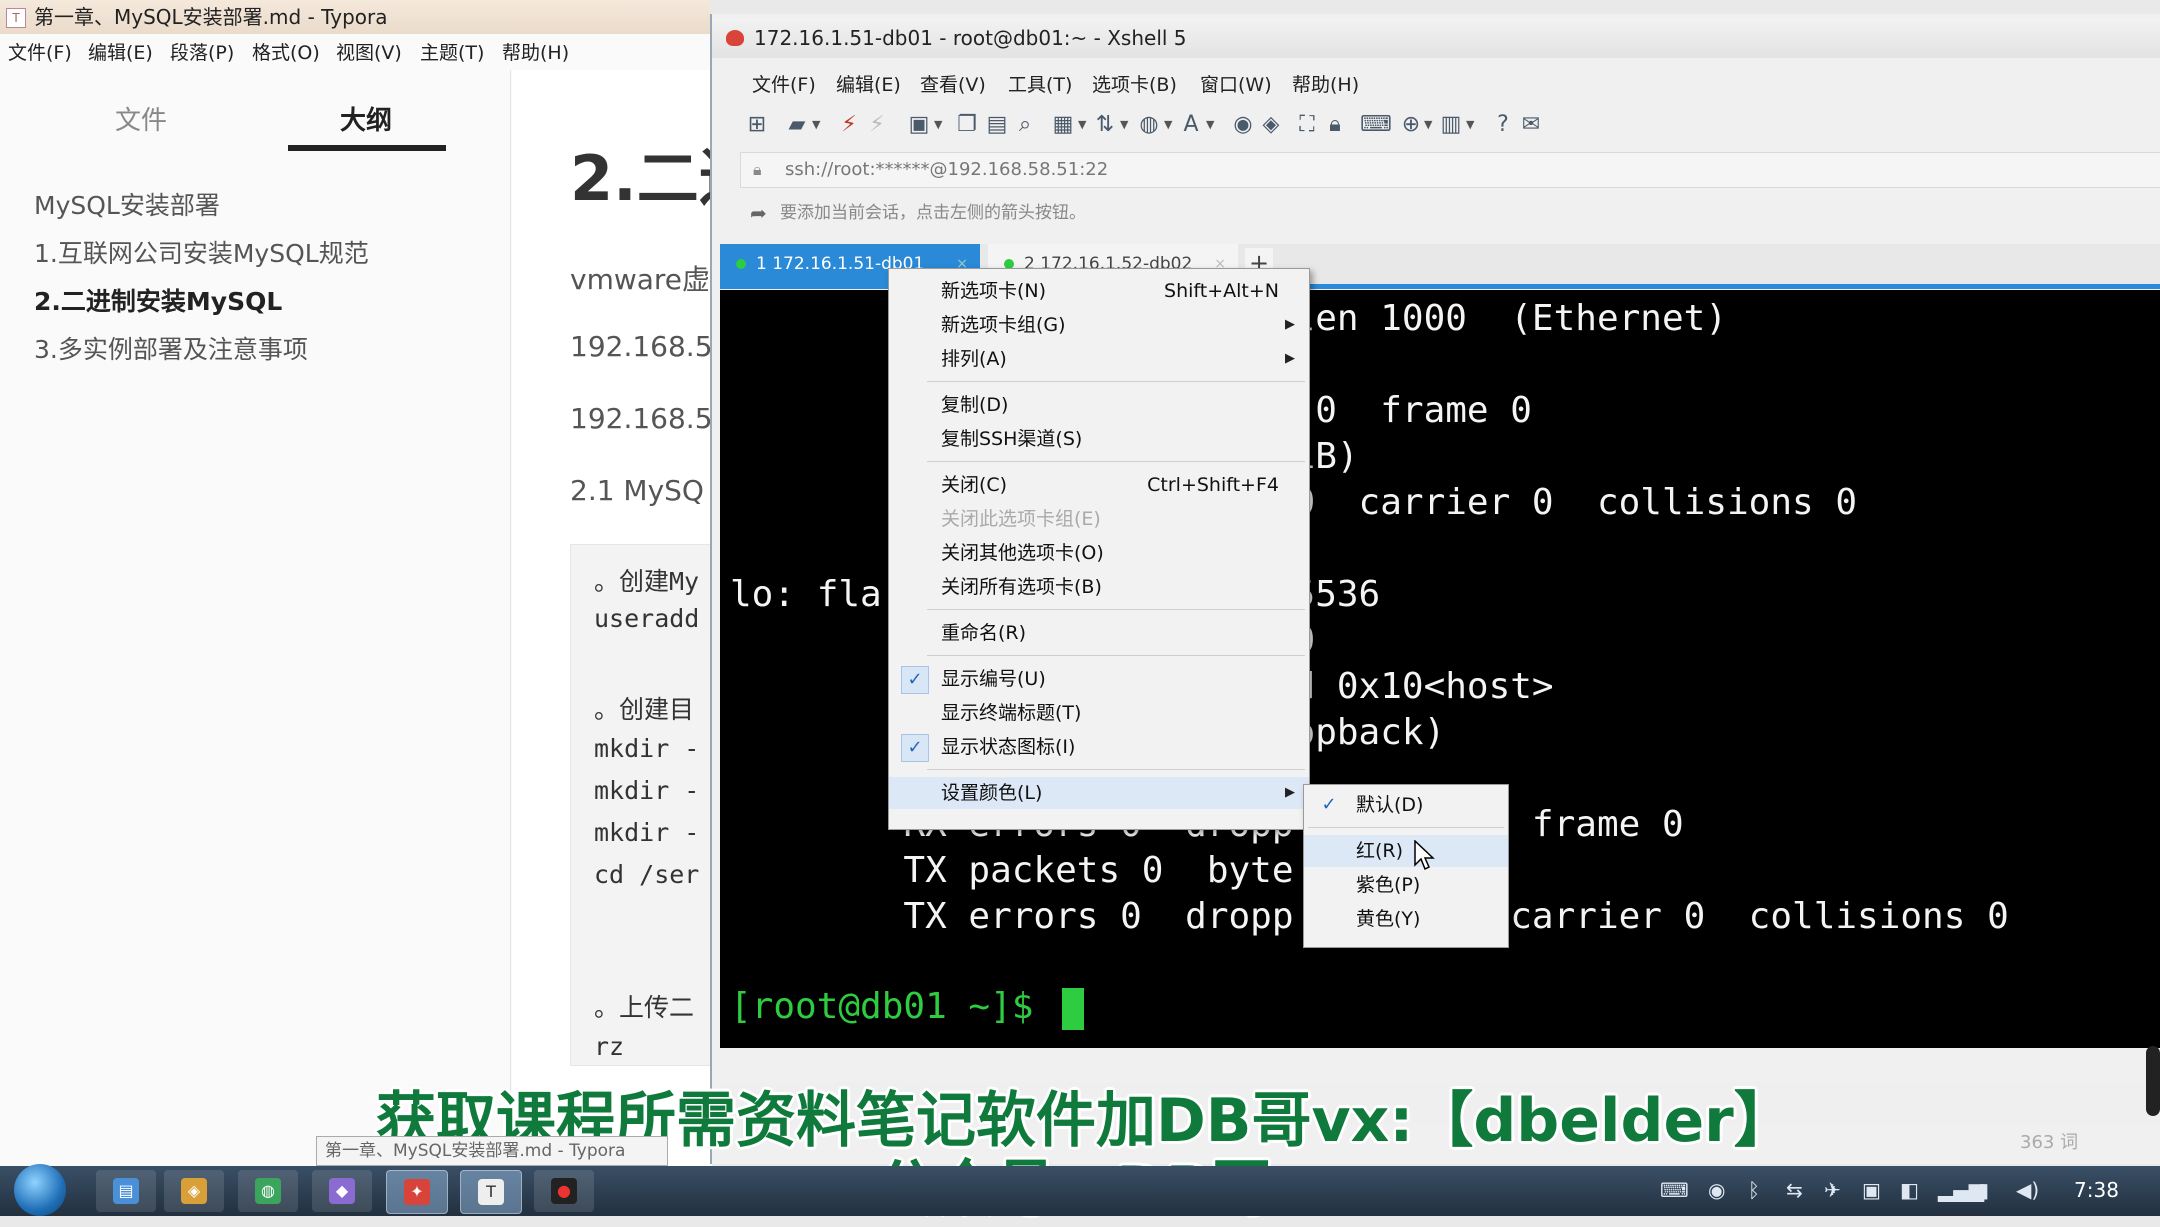 This screenshot has width=2160, height=1227. Describe the element at coordinates (797, 125) in the screenshot. I see `open-folder-icon: ▰` at that location.